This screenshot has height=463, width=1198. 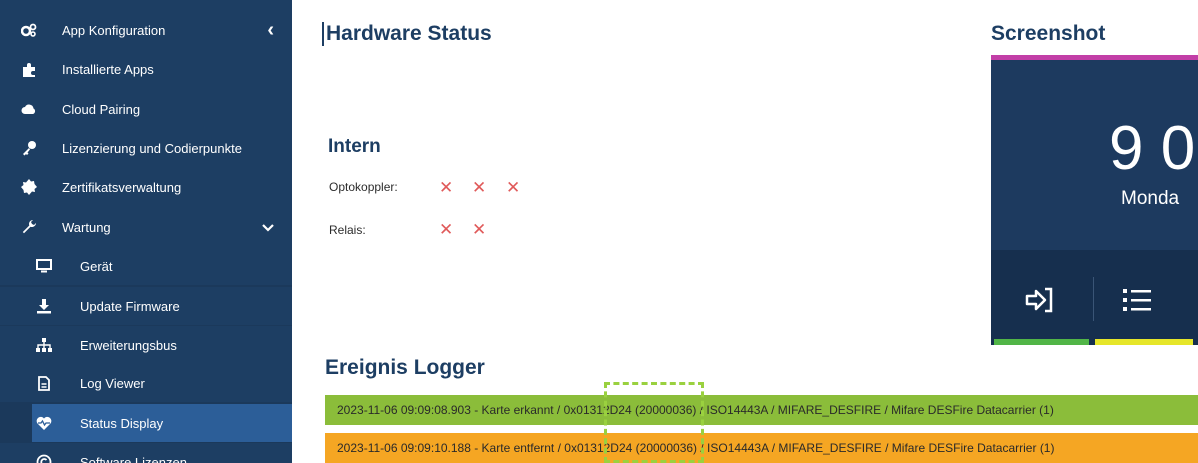 What do you see at coordinates (29, 30) in the screenshot?
I see `gears-icon` at bounding box center [29, 30].